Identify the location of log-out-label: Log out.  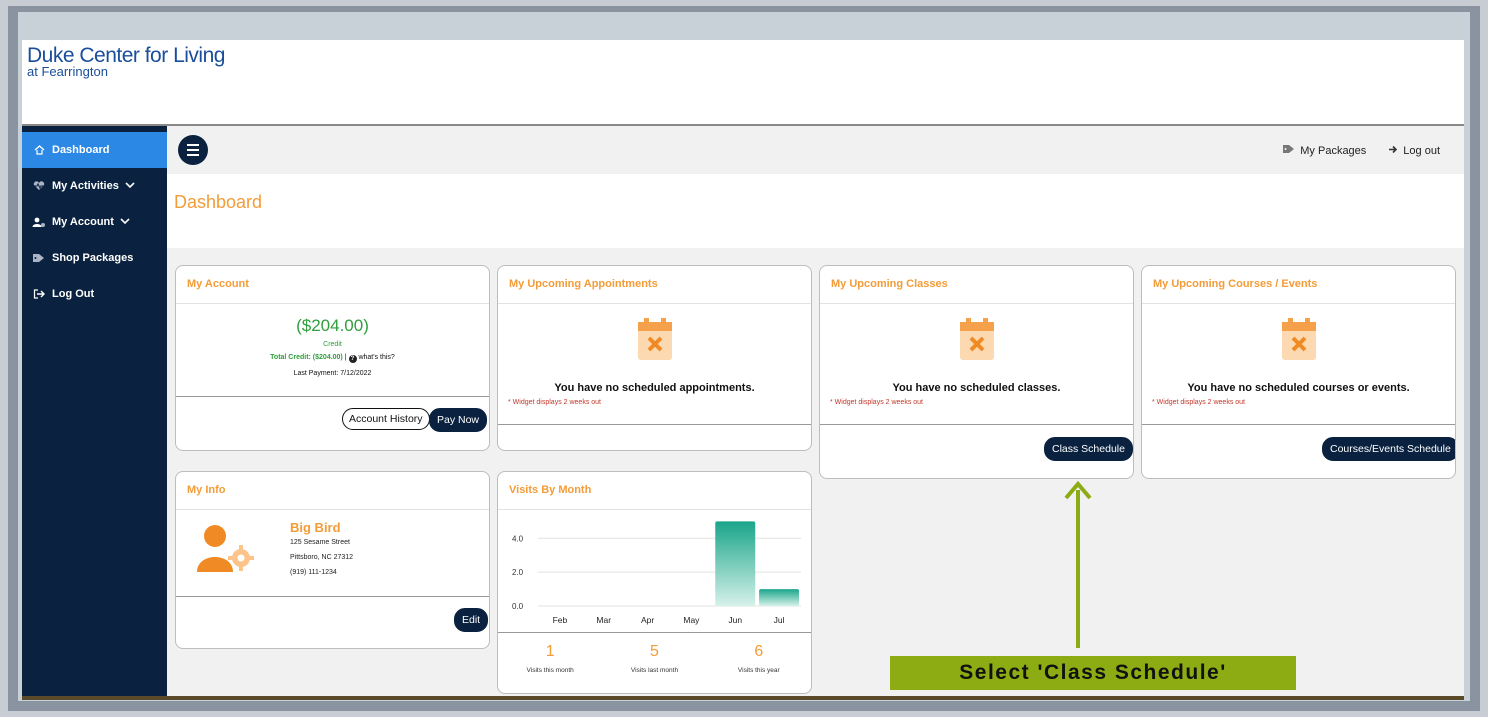
(1421, 150).